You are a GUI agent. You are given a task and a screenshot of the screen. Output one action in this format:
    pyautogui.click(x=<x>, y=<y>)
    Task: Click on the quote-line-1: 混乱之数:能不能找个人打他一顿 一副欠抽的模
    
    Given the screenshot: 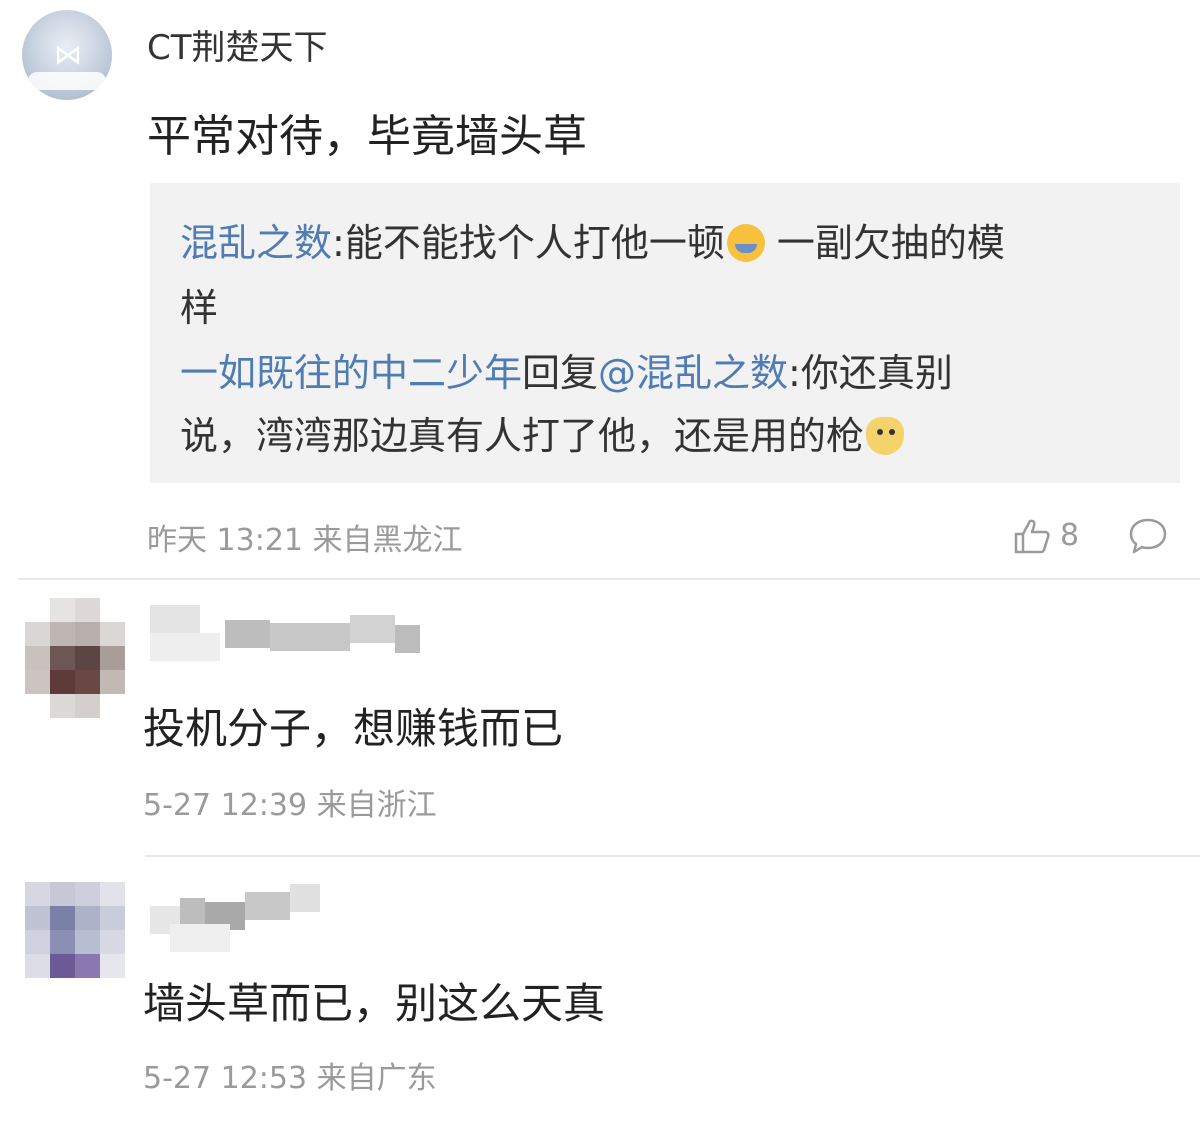 What is the action you would take?
    pyautogui.click(x=592, y=239)
    